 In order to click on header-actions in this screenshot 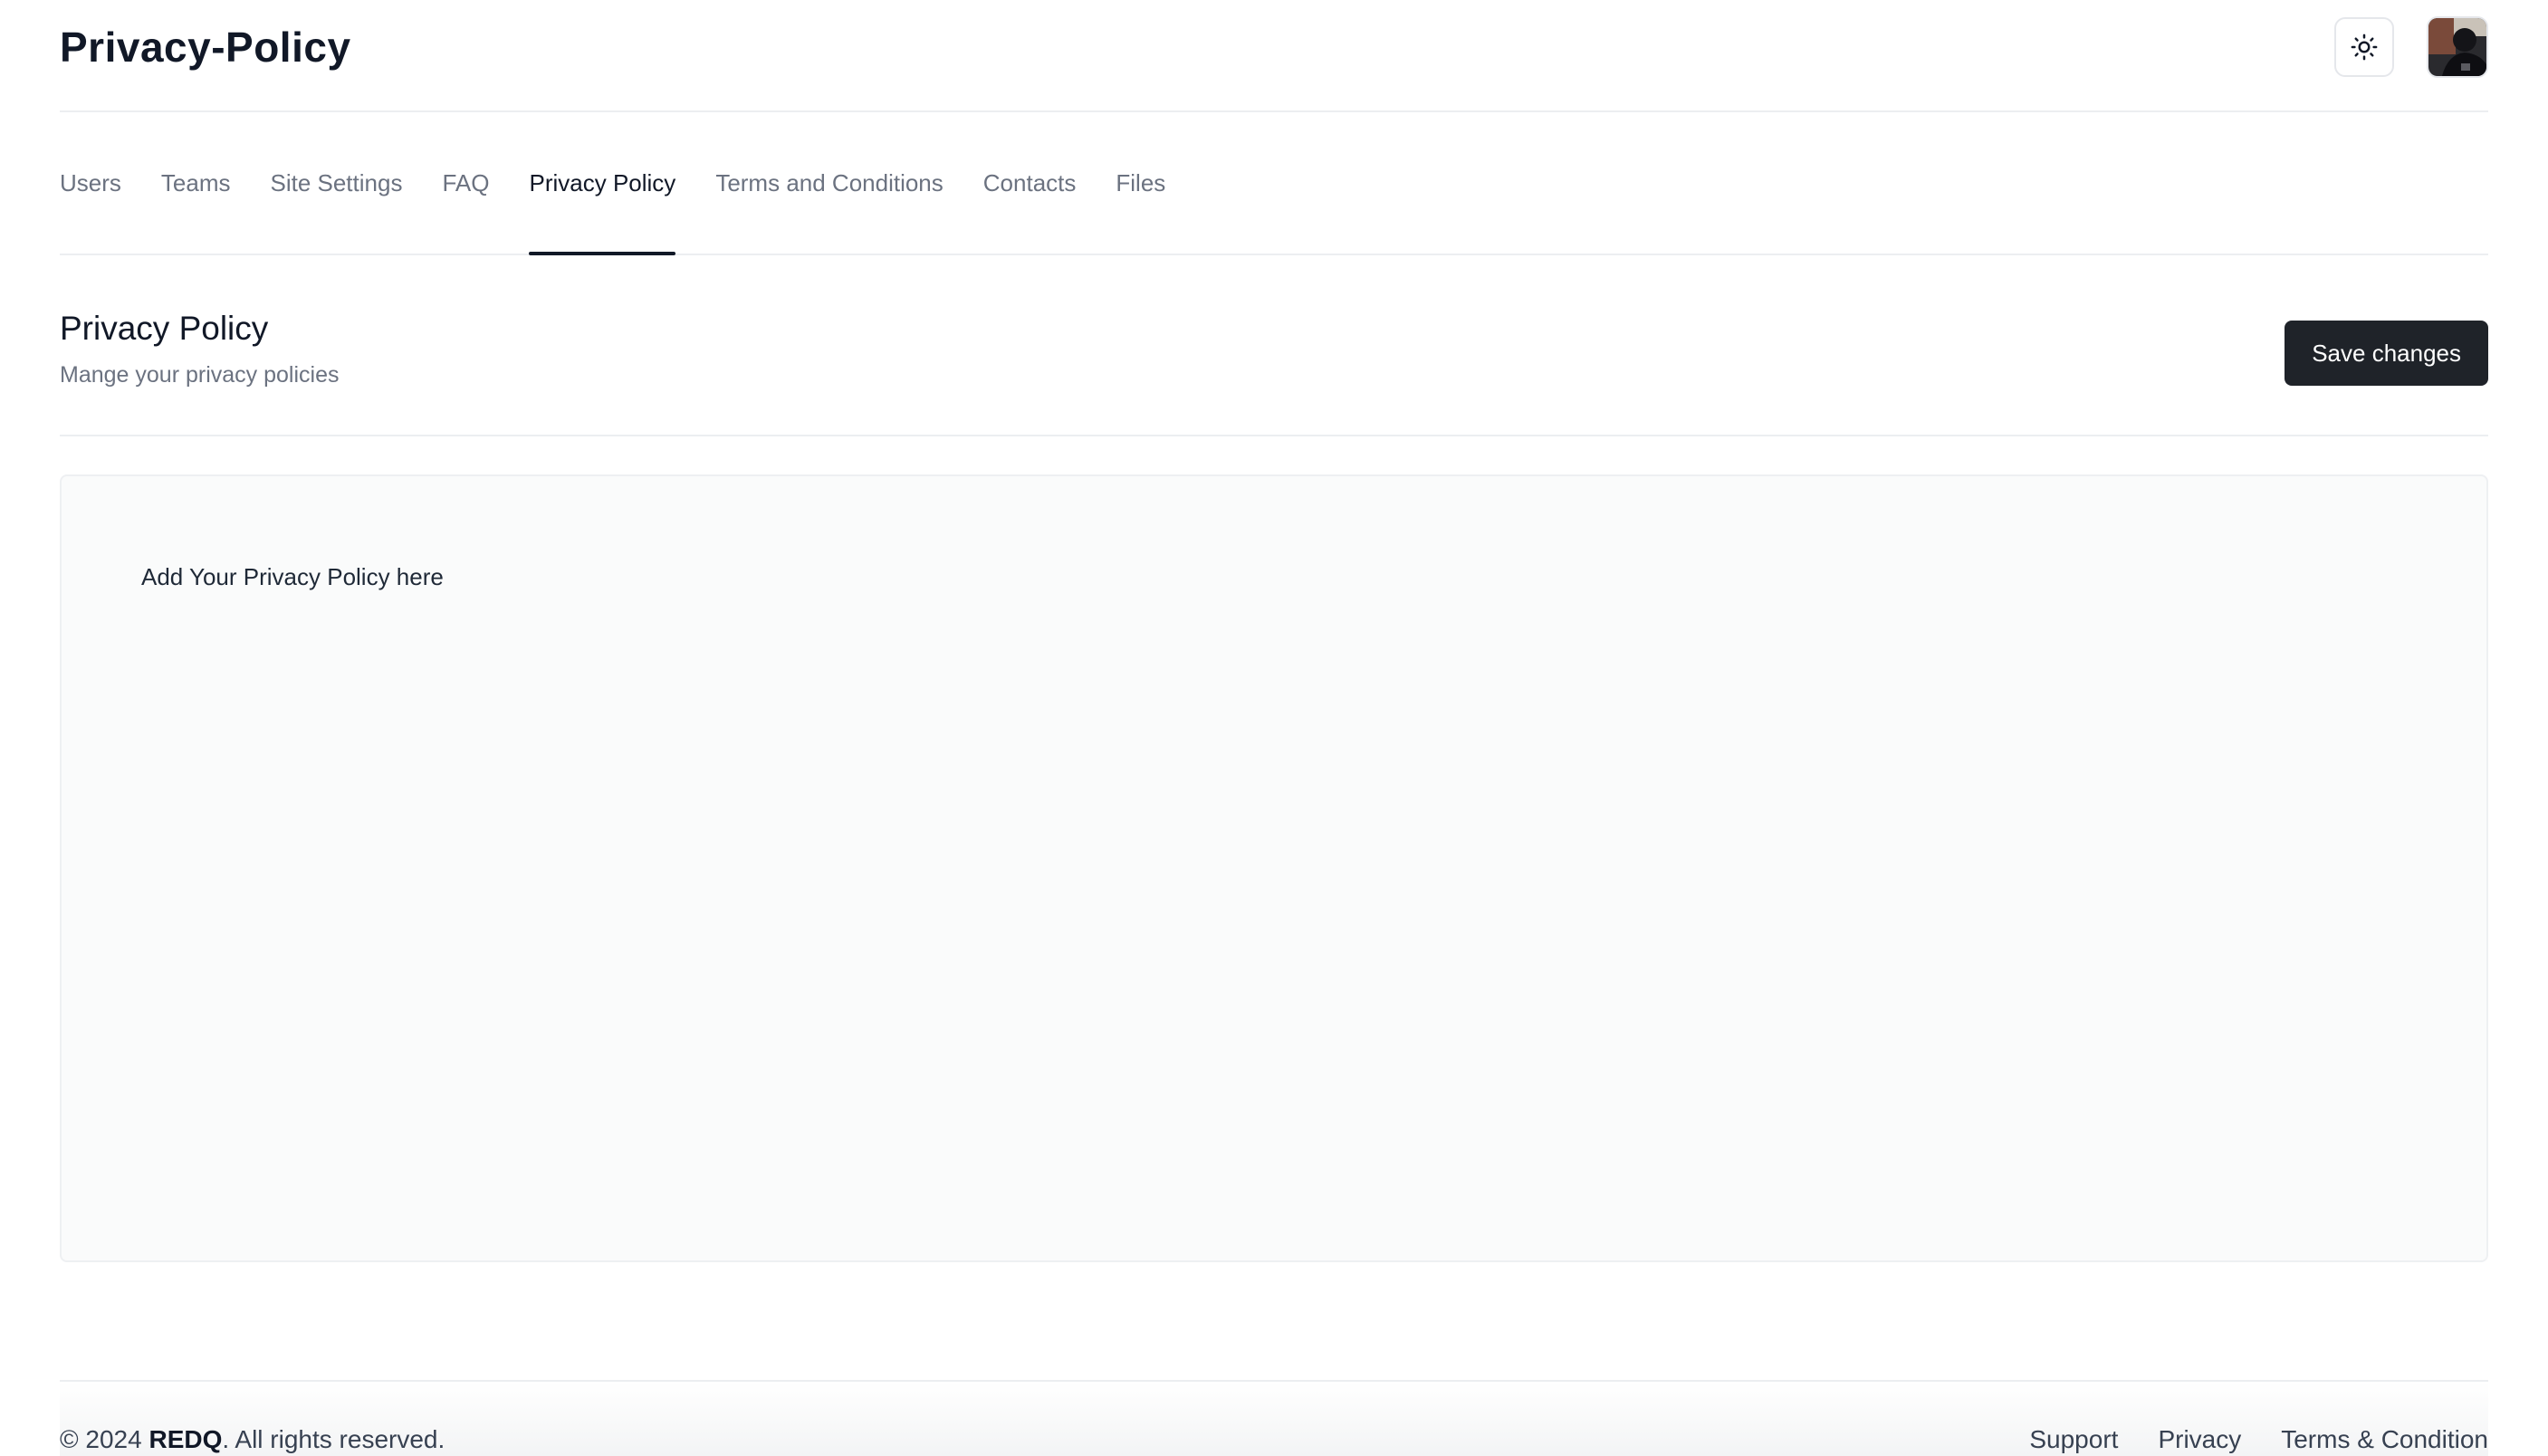, I will do `click(2411, 47)`.